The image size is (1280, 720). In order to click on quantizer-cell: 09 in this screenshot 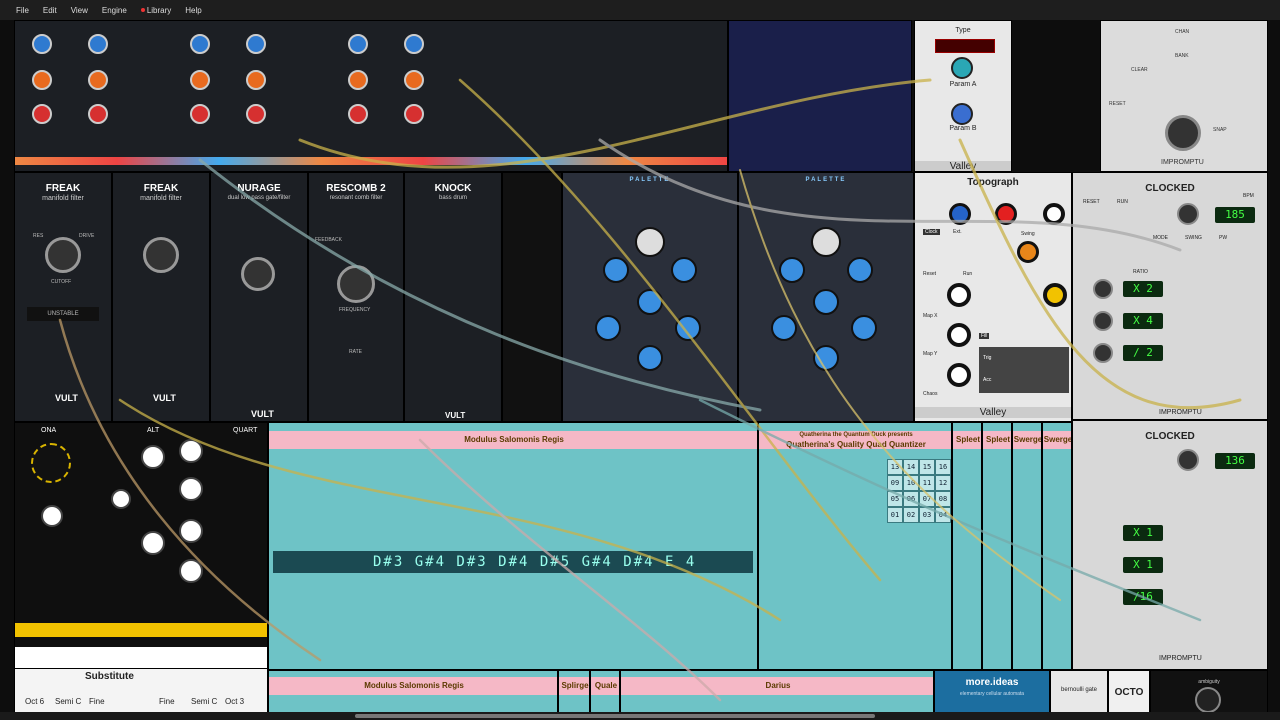, I will do `click(895, 483)`.